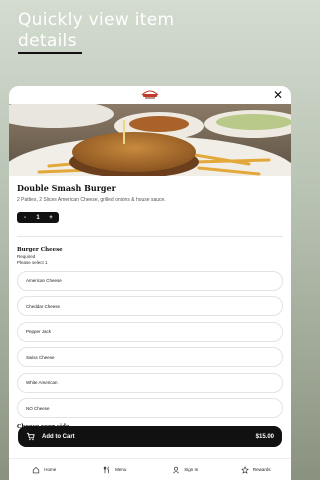  Describe the element at coordinates (36, 469) in the screenshot. I see `home-icon` at that location.